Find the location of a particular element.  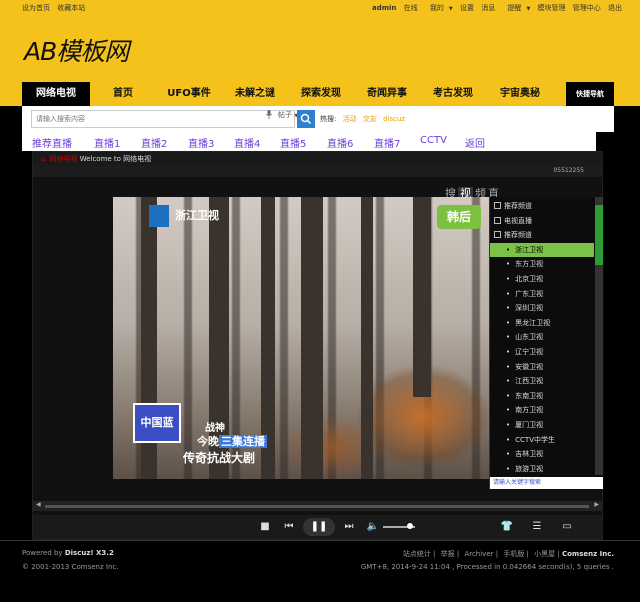

channel-tree-item: • 吉林卫视 is located at coordinates (542, 454).